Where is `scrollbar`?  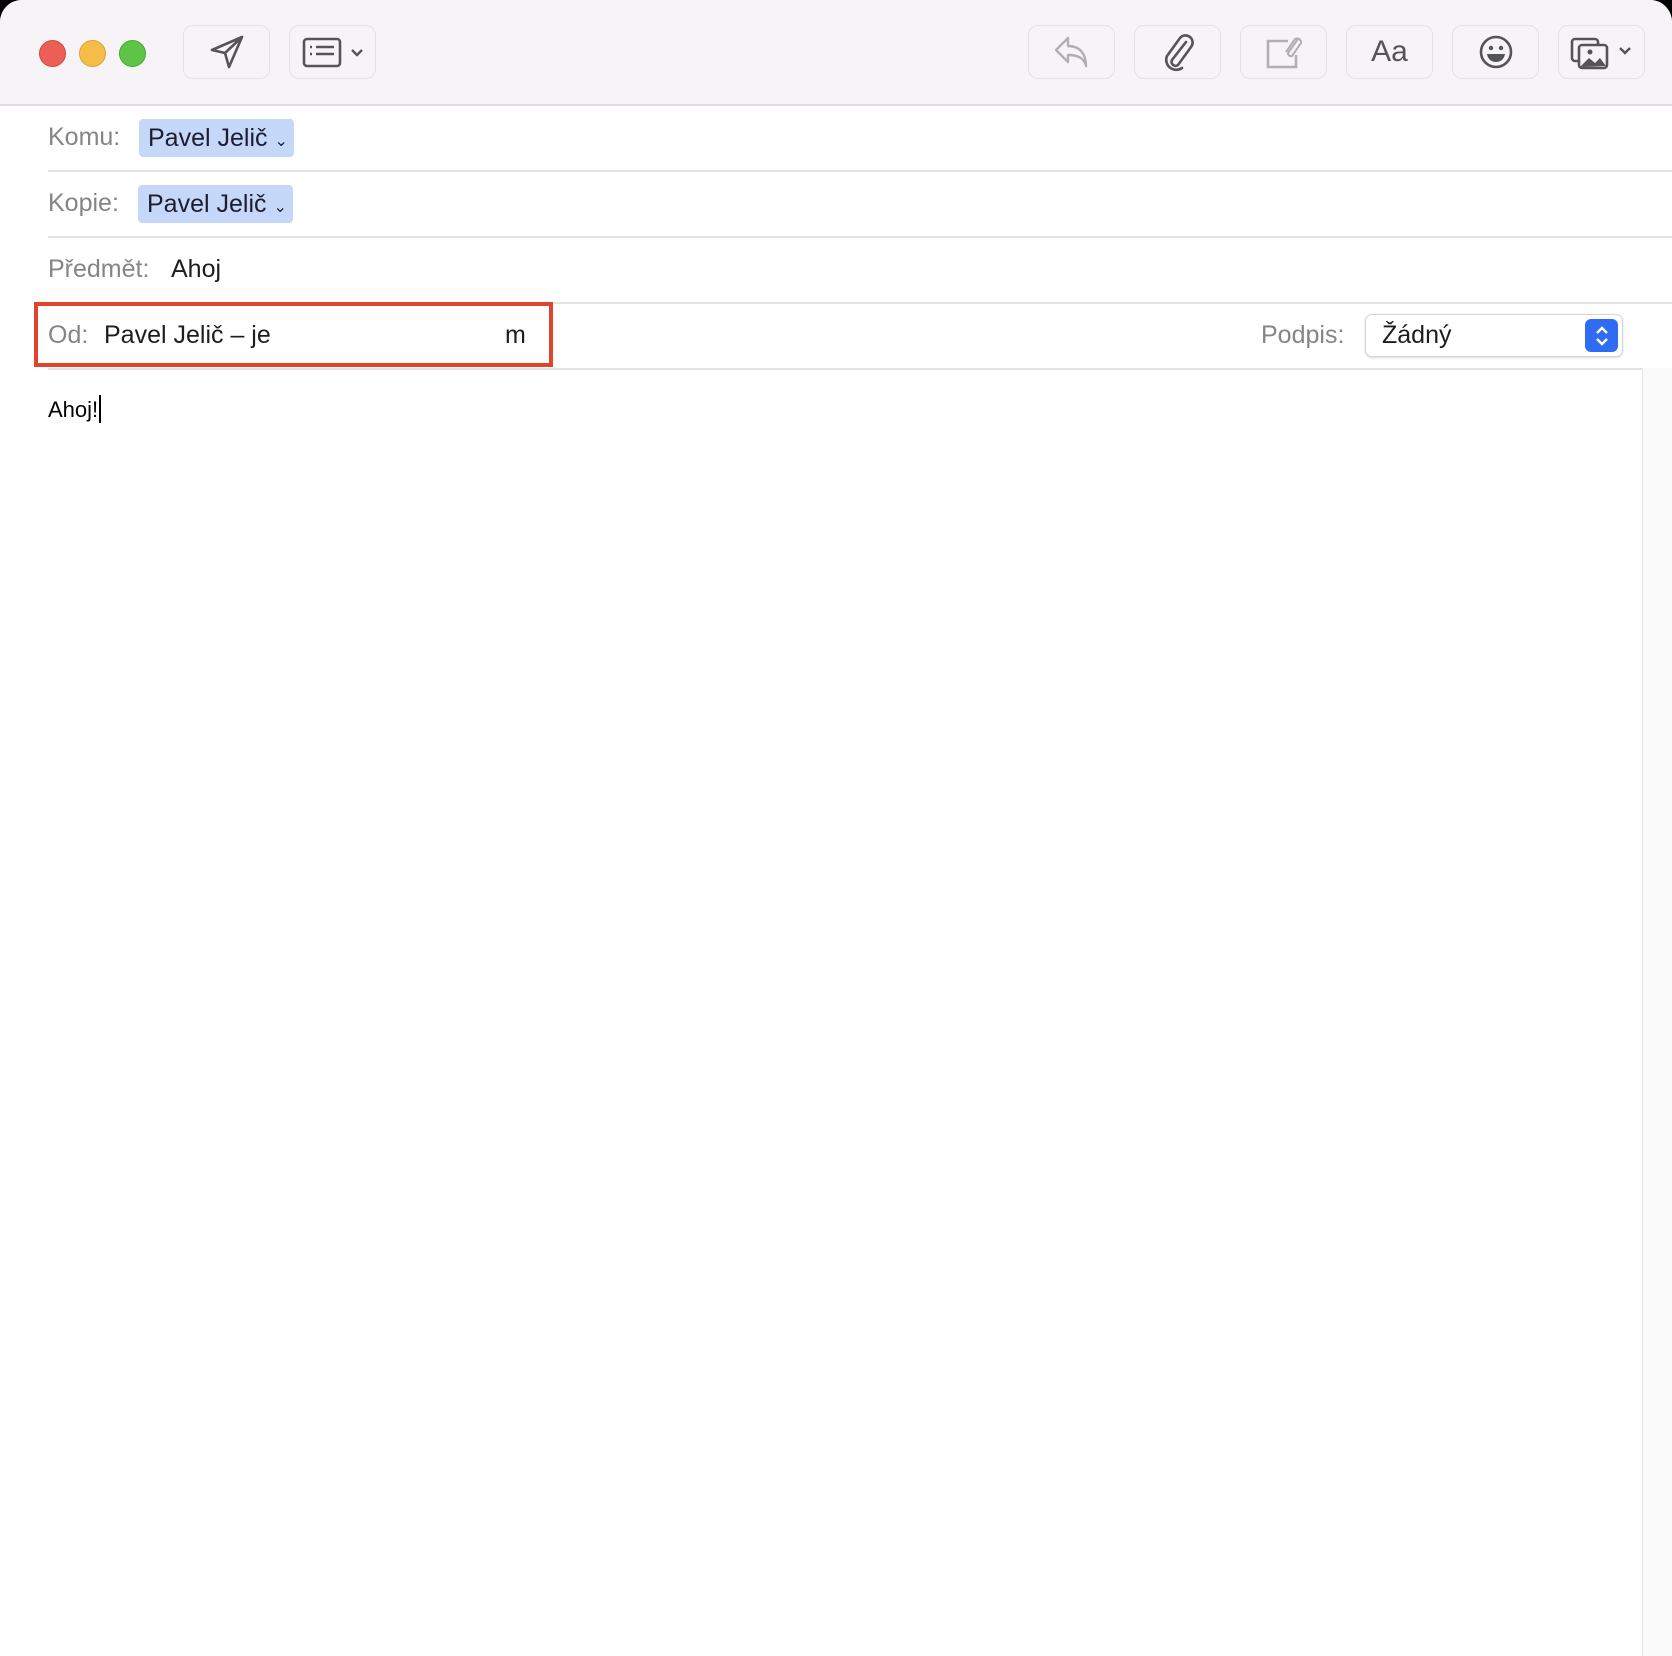
scrollbar is located at coordinates (1657, 1012).